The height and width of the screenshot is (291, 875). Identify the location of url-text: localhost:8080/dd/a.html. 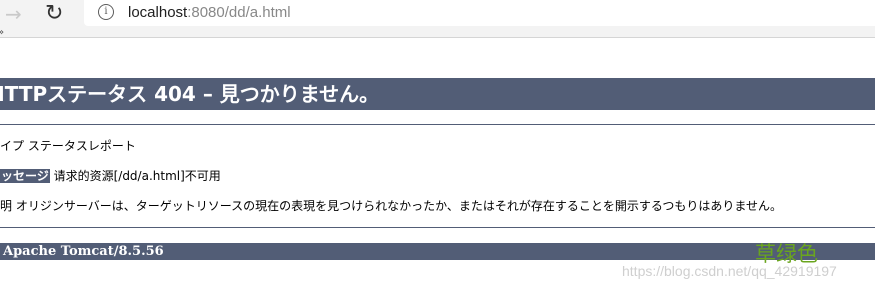
(209, 13).